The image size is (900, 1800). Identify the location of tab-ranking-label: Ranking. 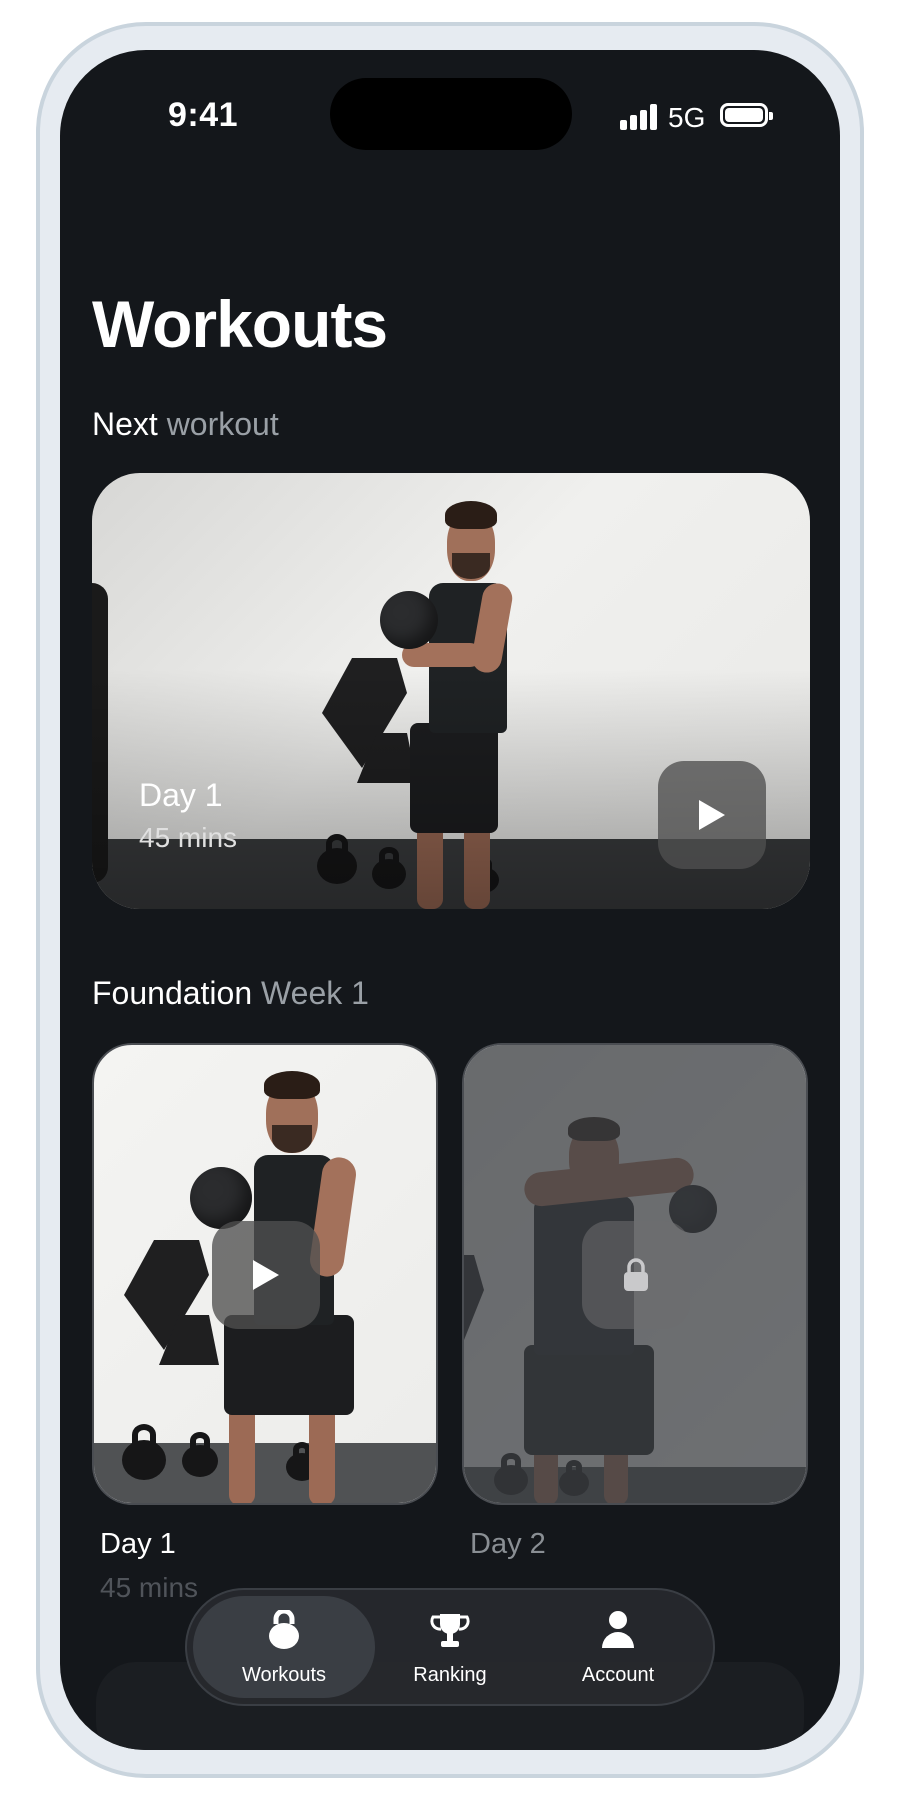
(450, 1675).